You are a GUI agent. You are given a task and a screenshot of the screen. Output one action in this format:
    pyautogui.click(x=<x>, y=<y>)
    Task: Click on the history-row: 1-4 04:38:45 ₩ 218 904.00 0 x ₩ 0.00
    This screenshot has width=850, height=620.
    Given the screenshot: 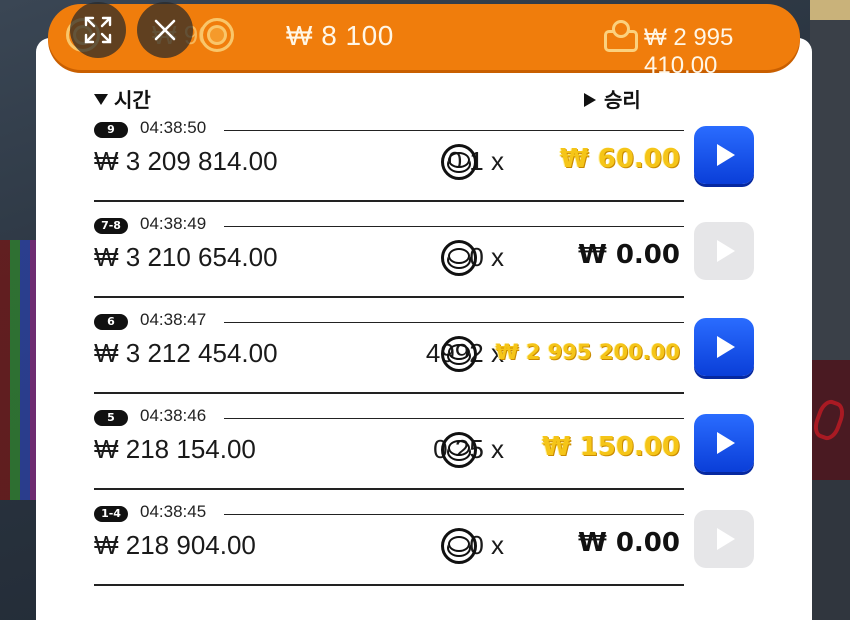 What is the action you would take?
    pyautogui.click(x=424, y=550)
    